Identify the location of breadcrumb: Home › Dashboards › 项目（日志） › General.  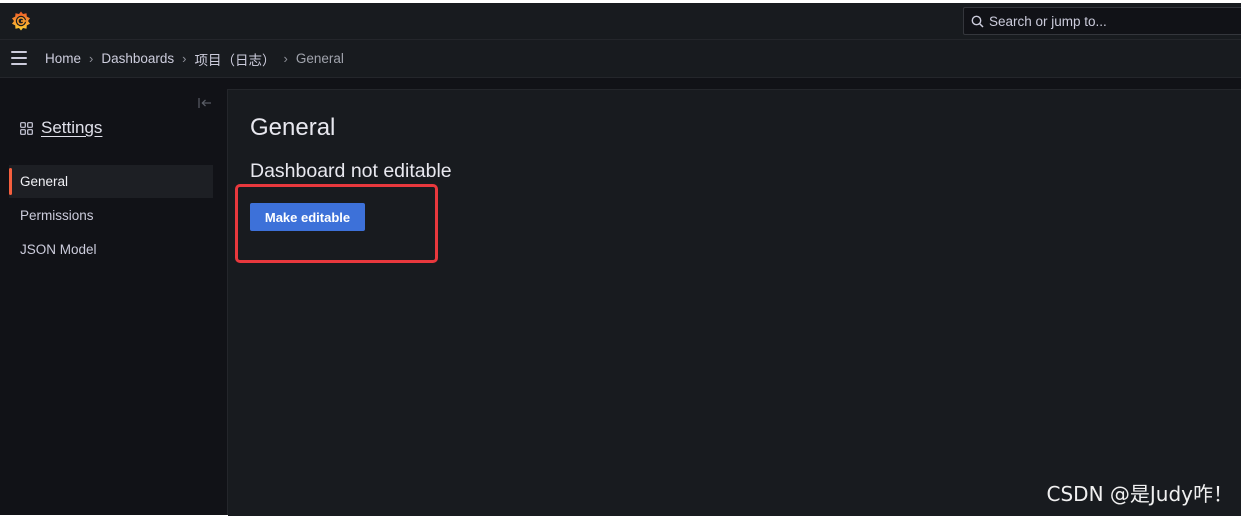
(194, 58).